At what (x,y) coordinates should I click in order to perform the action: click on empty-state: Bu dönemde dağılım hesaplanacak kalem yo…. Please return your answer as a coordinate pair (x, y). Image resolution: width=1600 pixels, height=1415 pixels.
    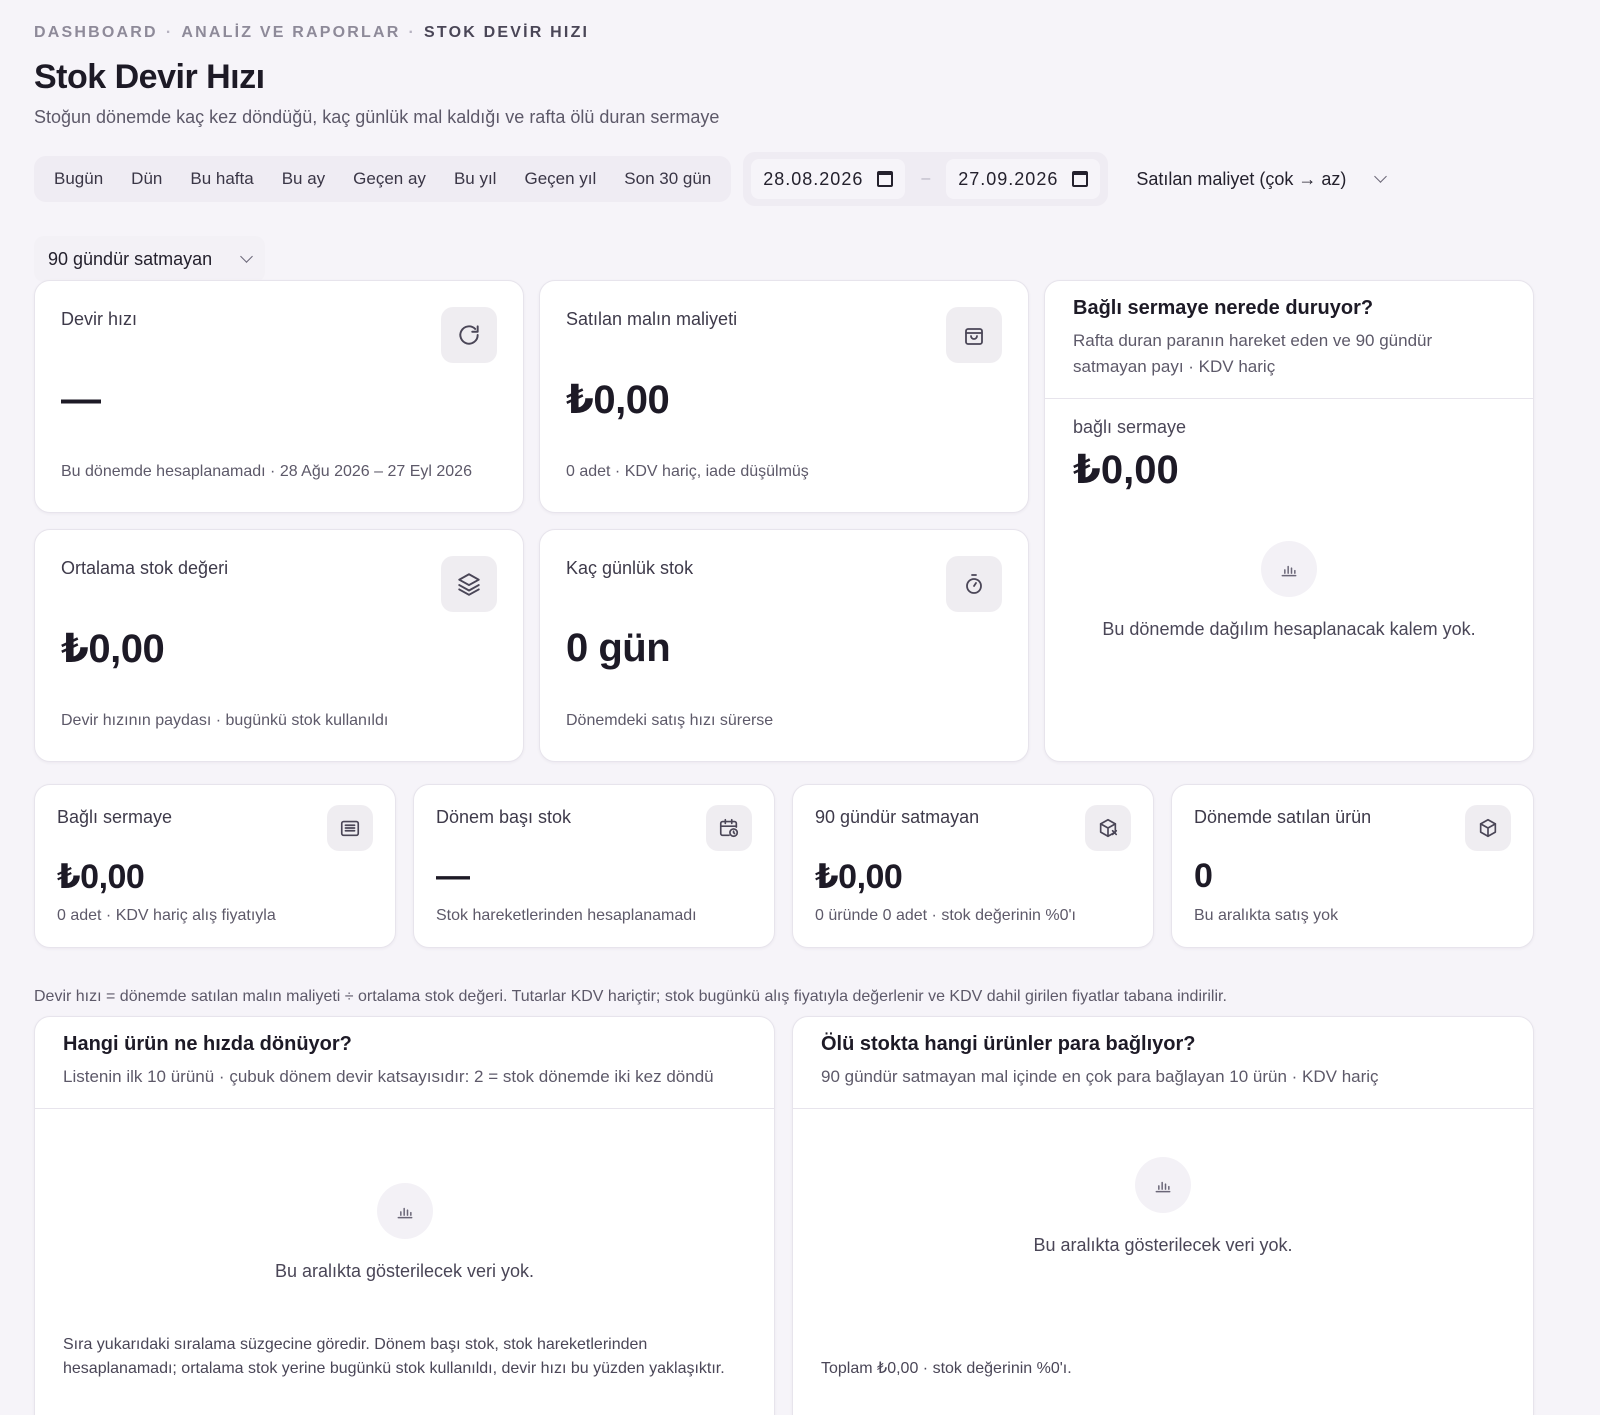
    Looking at the image, I should click on (1289, 590).